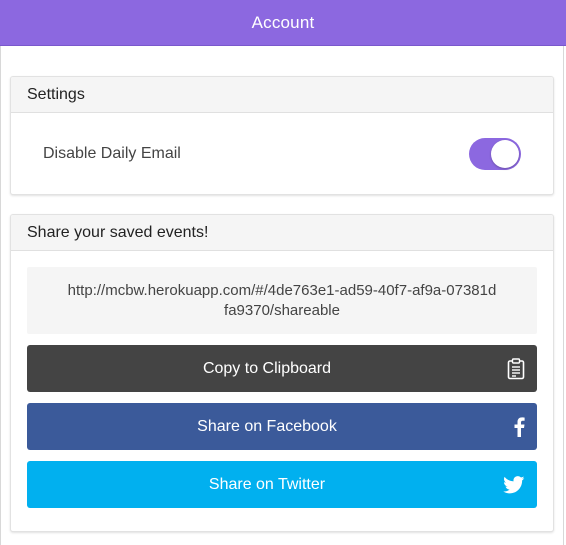 The image size is (566, 545). I want to click on settings-header: Settings, so click(282, 95).